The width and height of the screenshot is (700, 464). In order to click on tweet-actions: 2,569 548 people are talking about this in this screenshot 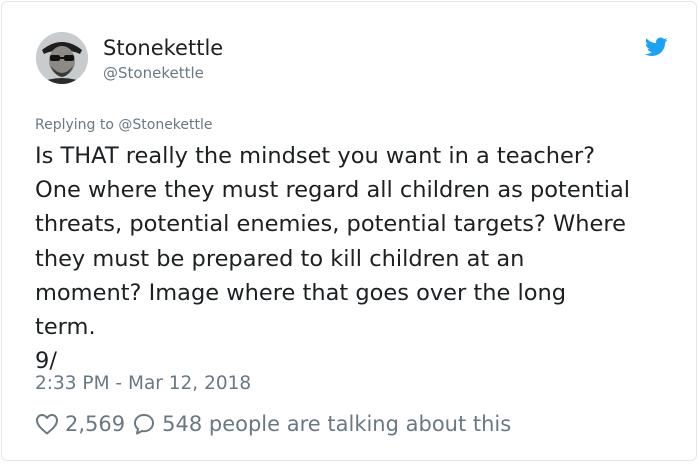, I will do `click(273, 424)`.